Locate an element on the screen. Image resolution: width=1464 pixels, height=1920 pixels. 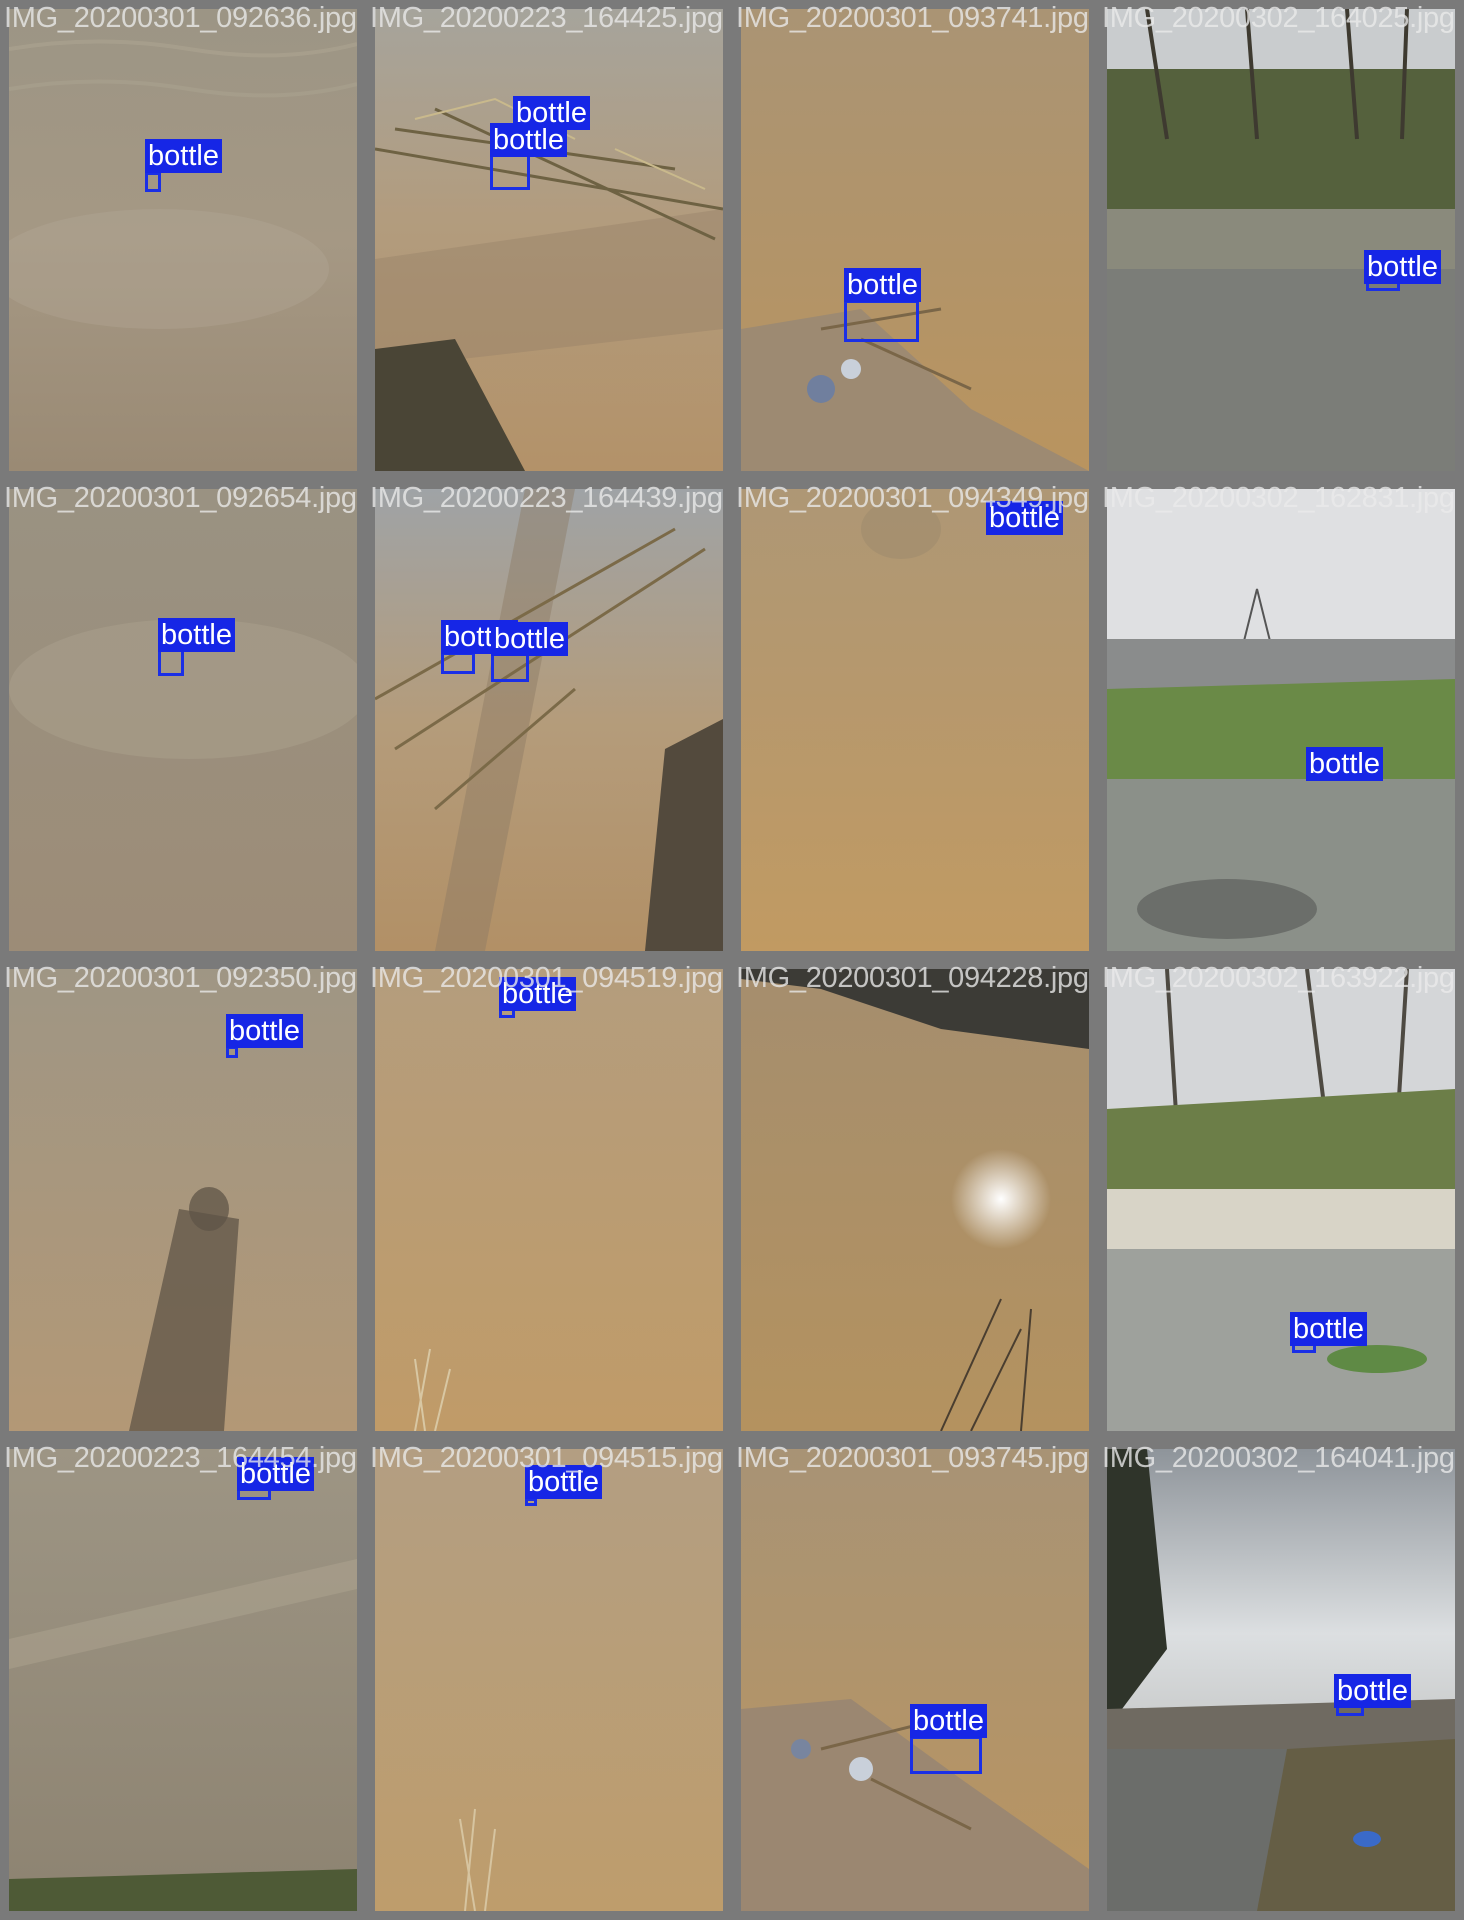
image-tile: bottle IMG_20200302_164025.jpg is located at coordinates (1281, 240).